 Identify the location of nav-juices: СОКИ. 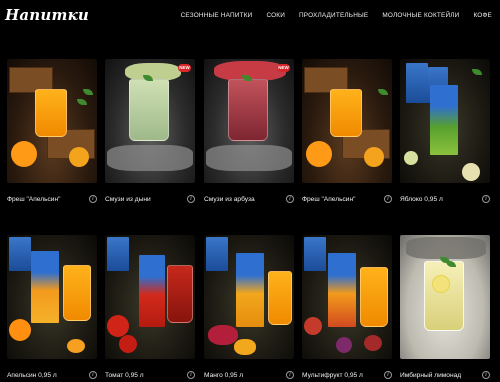
(275, 15).